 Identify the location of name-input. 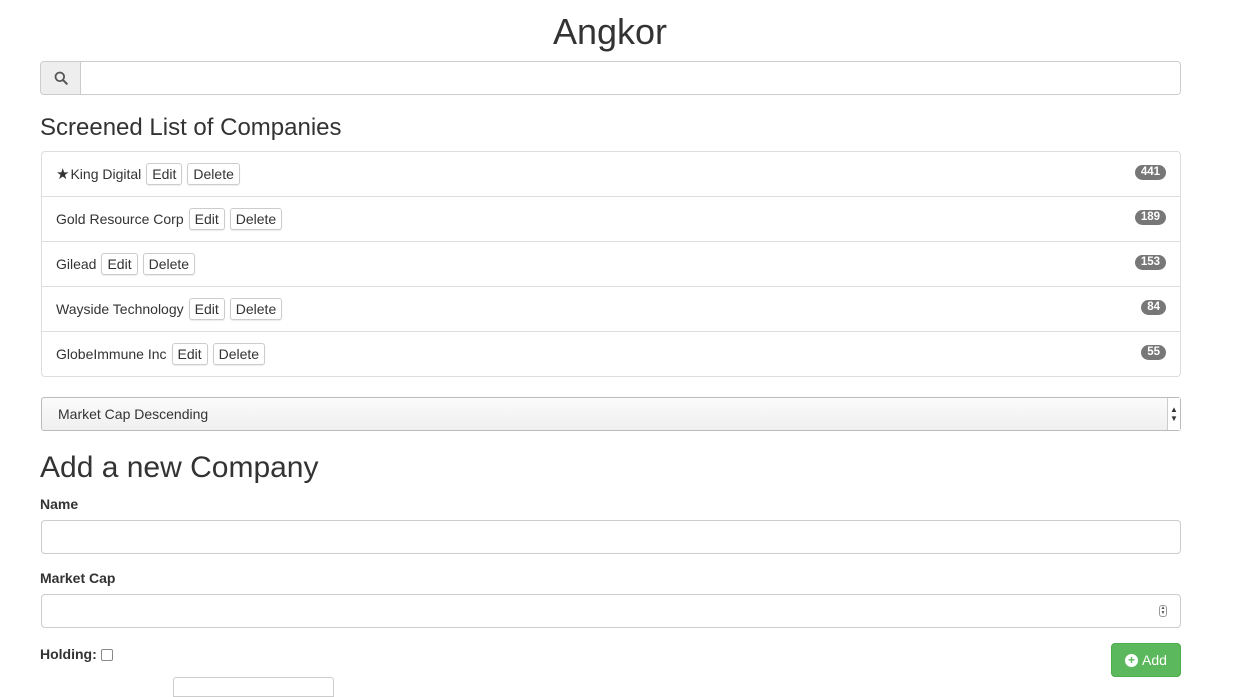
(611, 537).